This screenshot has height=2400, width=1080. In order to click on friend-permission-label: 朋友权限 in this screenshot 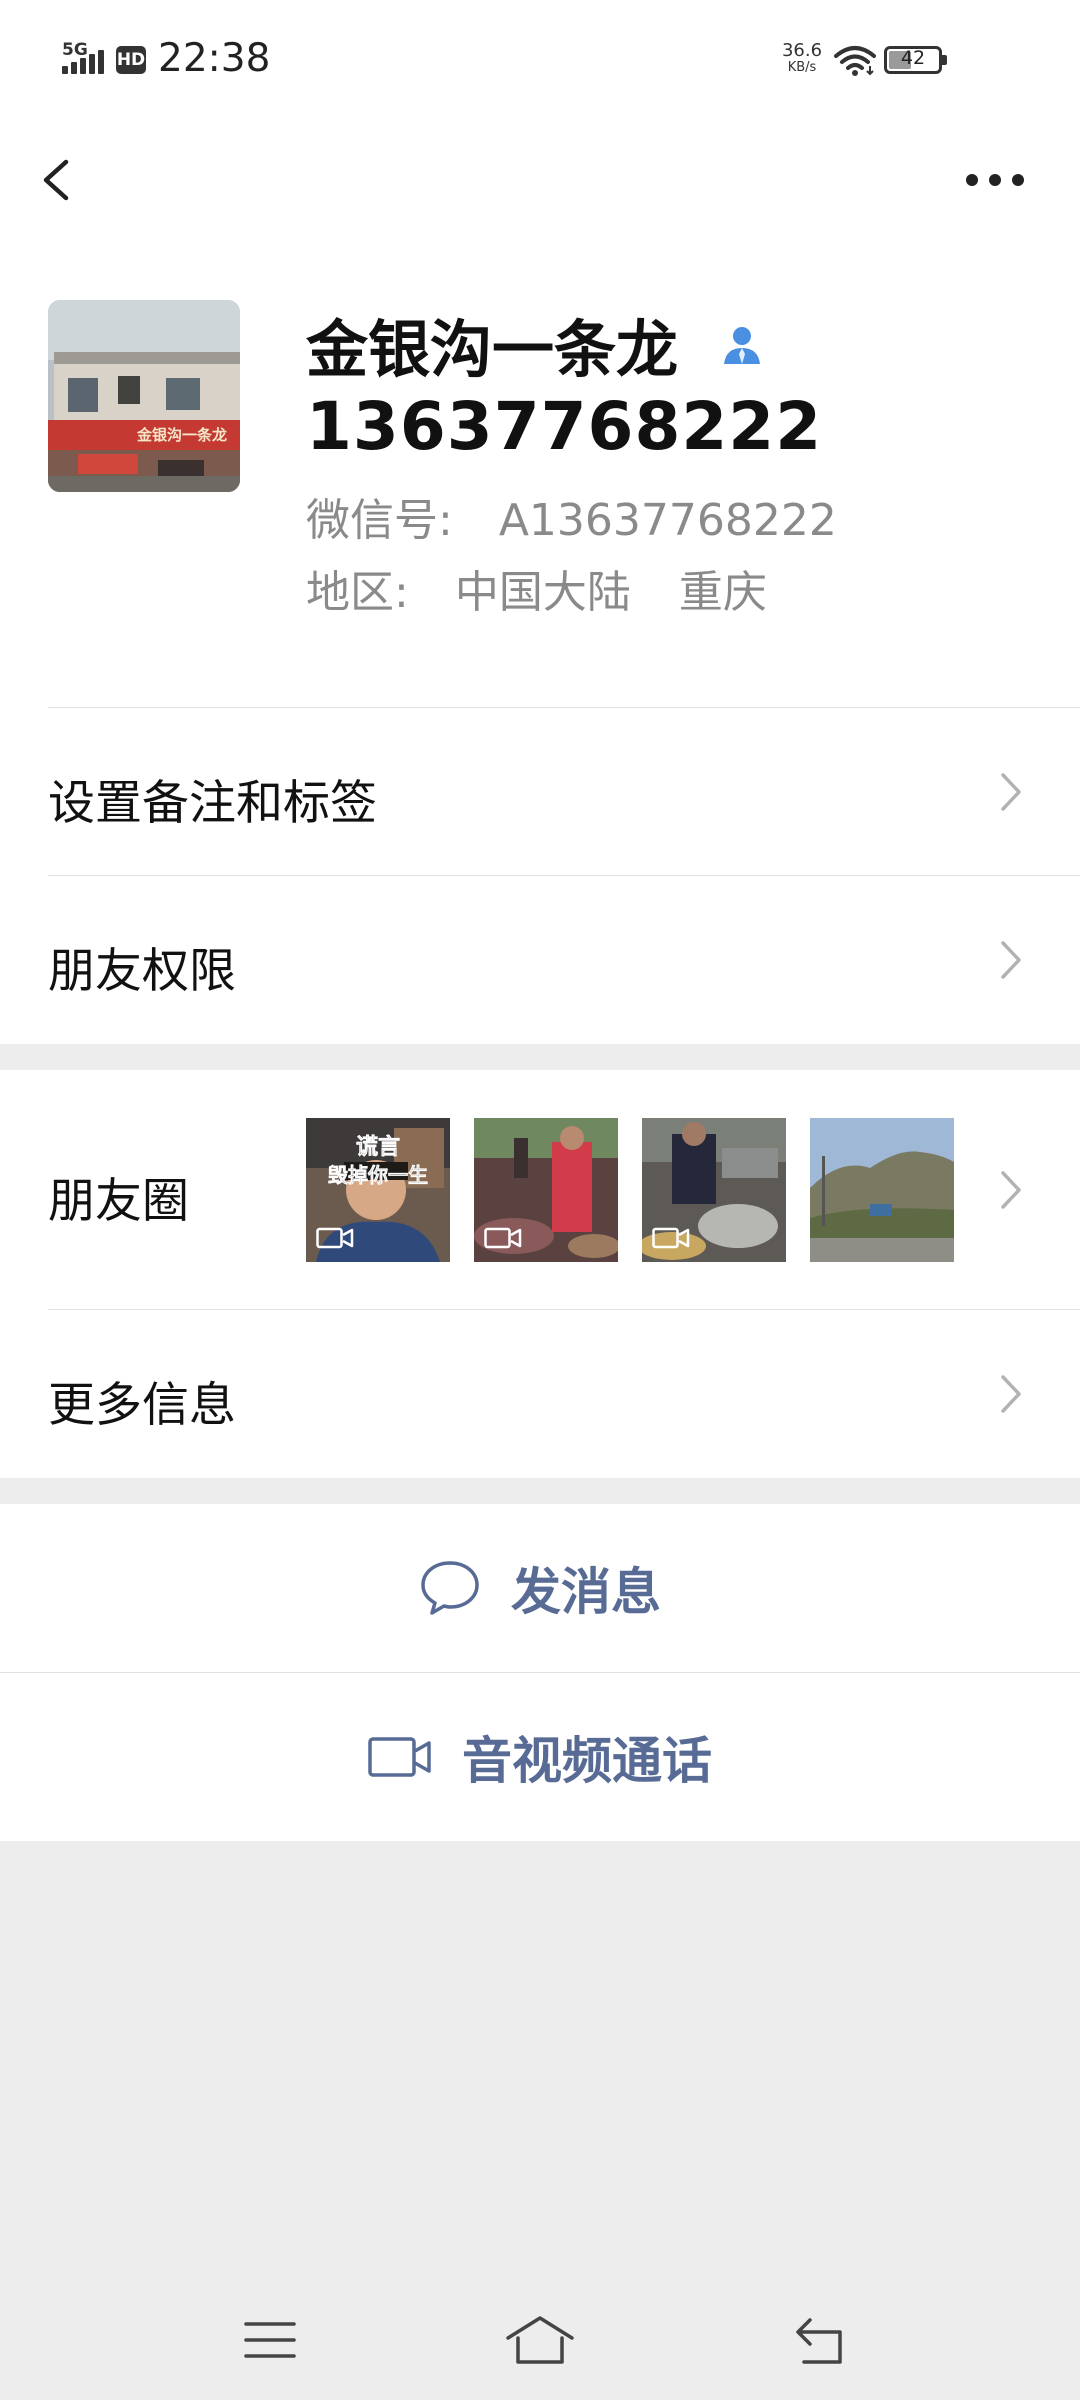, I will do `click(142, 971)`.